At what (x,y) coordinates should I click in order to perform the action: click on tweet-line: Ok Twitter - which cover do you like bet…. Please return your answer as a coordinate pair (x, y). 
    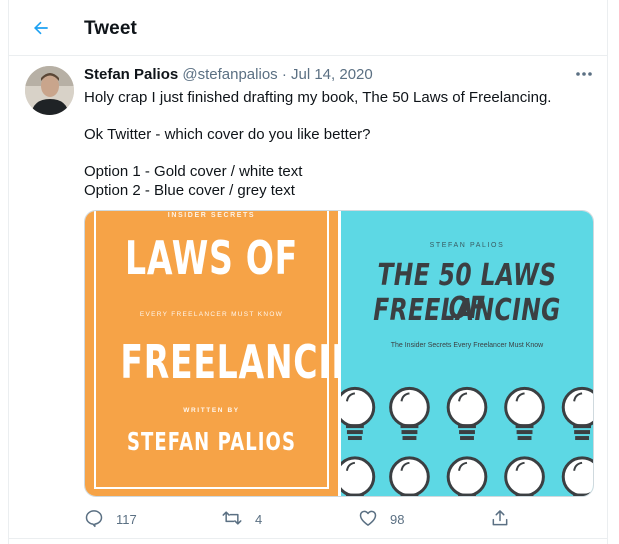
    Looking at the image, I should click on (227, 134).